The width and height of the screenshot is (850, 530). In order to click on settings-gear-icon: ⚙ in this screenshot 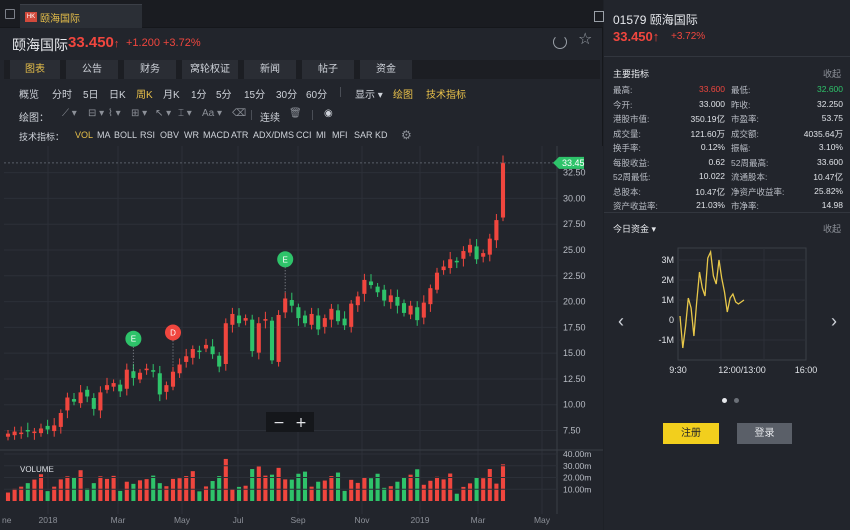, I will do `click(406, 135)`.